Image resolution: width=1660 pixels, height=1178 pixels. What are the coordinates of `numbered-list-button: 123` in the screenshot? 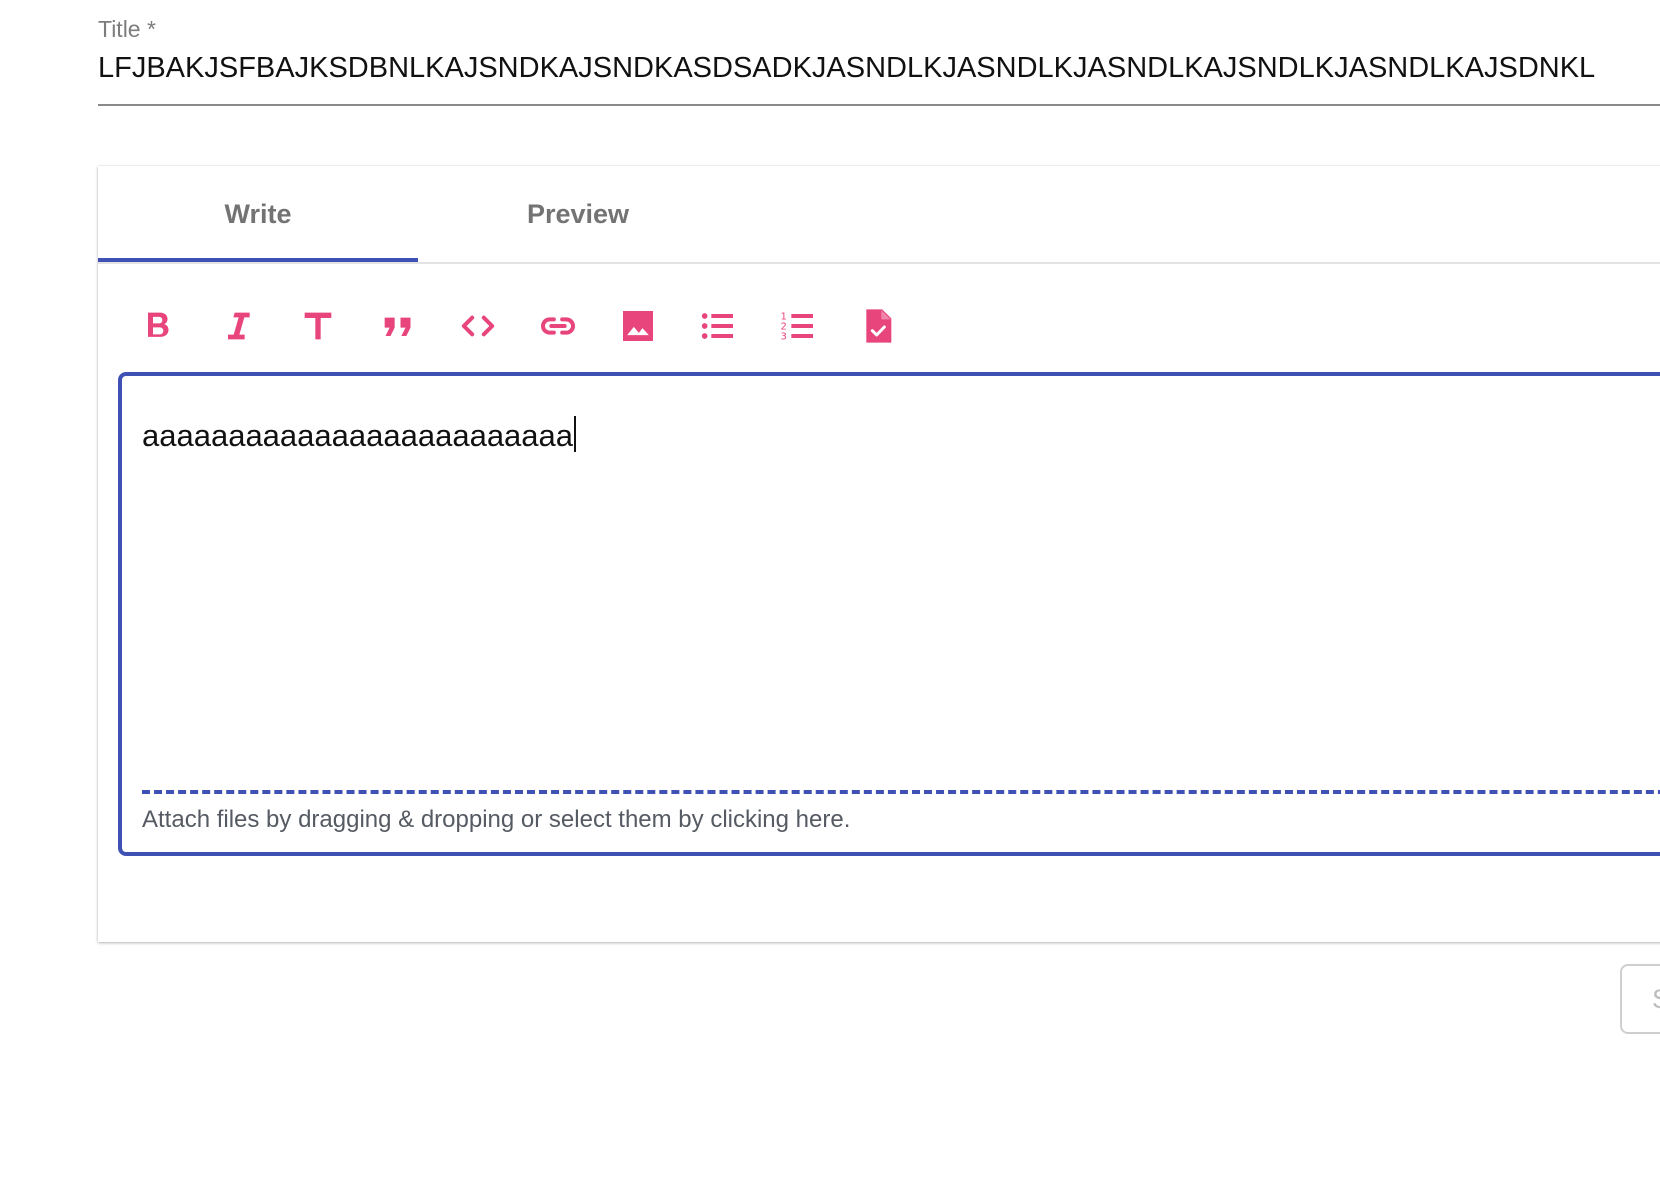 It's located at (798, 326).